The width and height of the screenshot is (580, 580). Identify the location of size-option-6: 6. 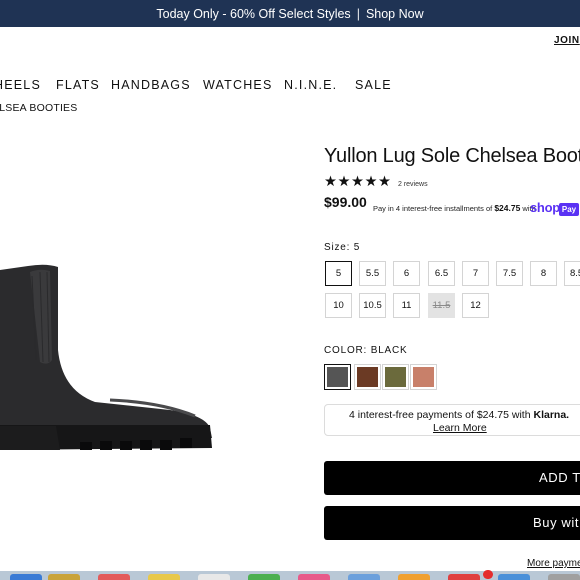
(406, 273).